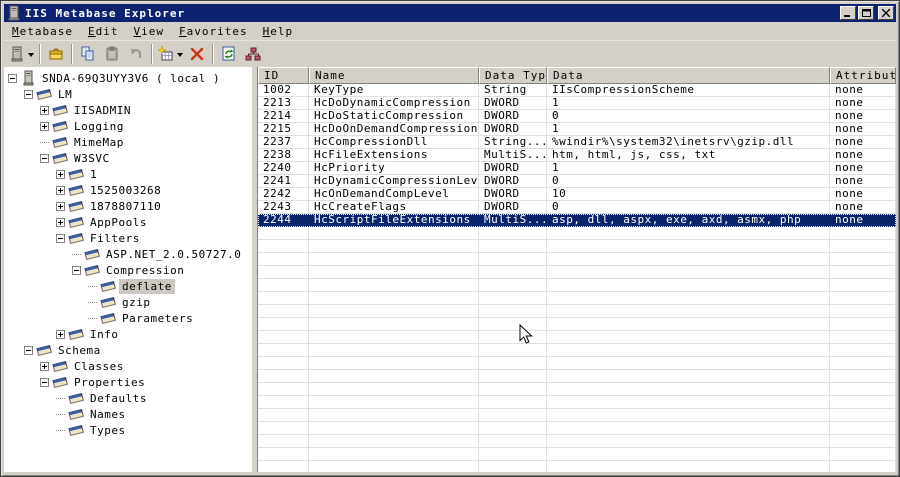  I want to click on column-header-data: Data, so click(688, 75).